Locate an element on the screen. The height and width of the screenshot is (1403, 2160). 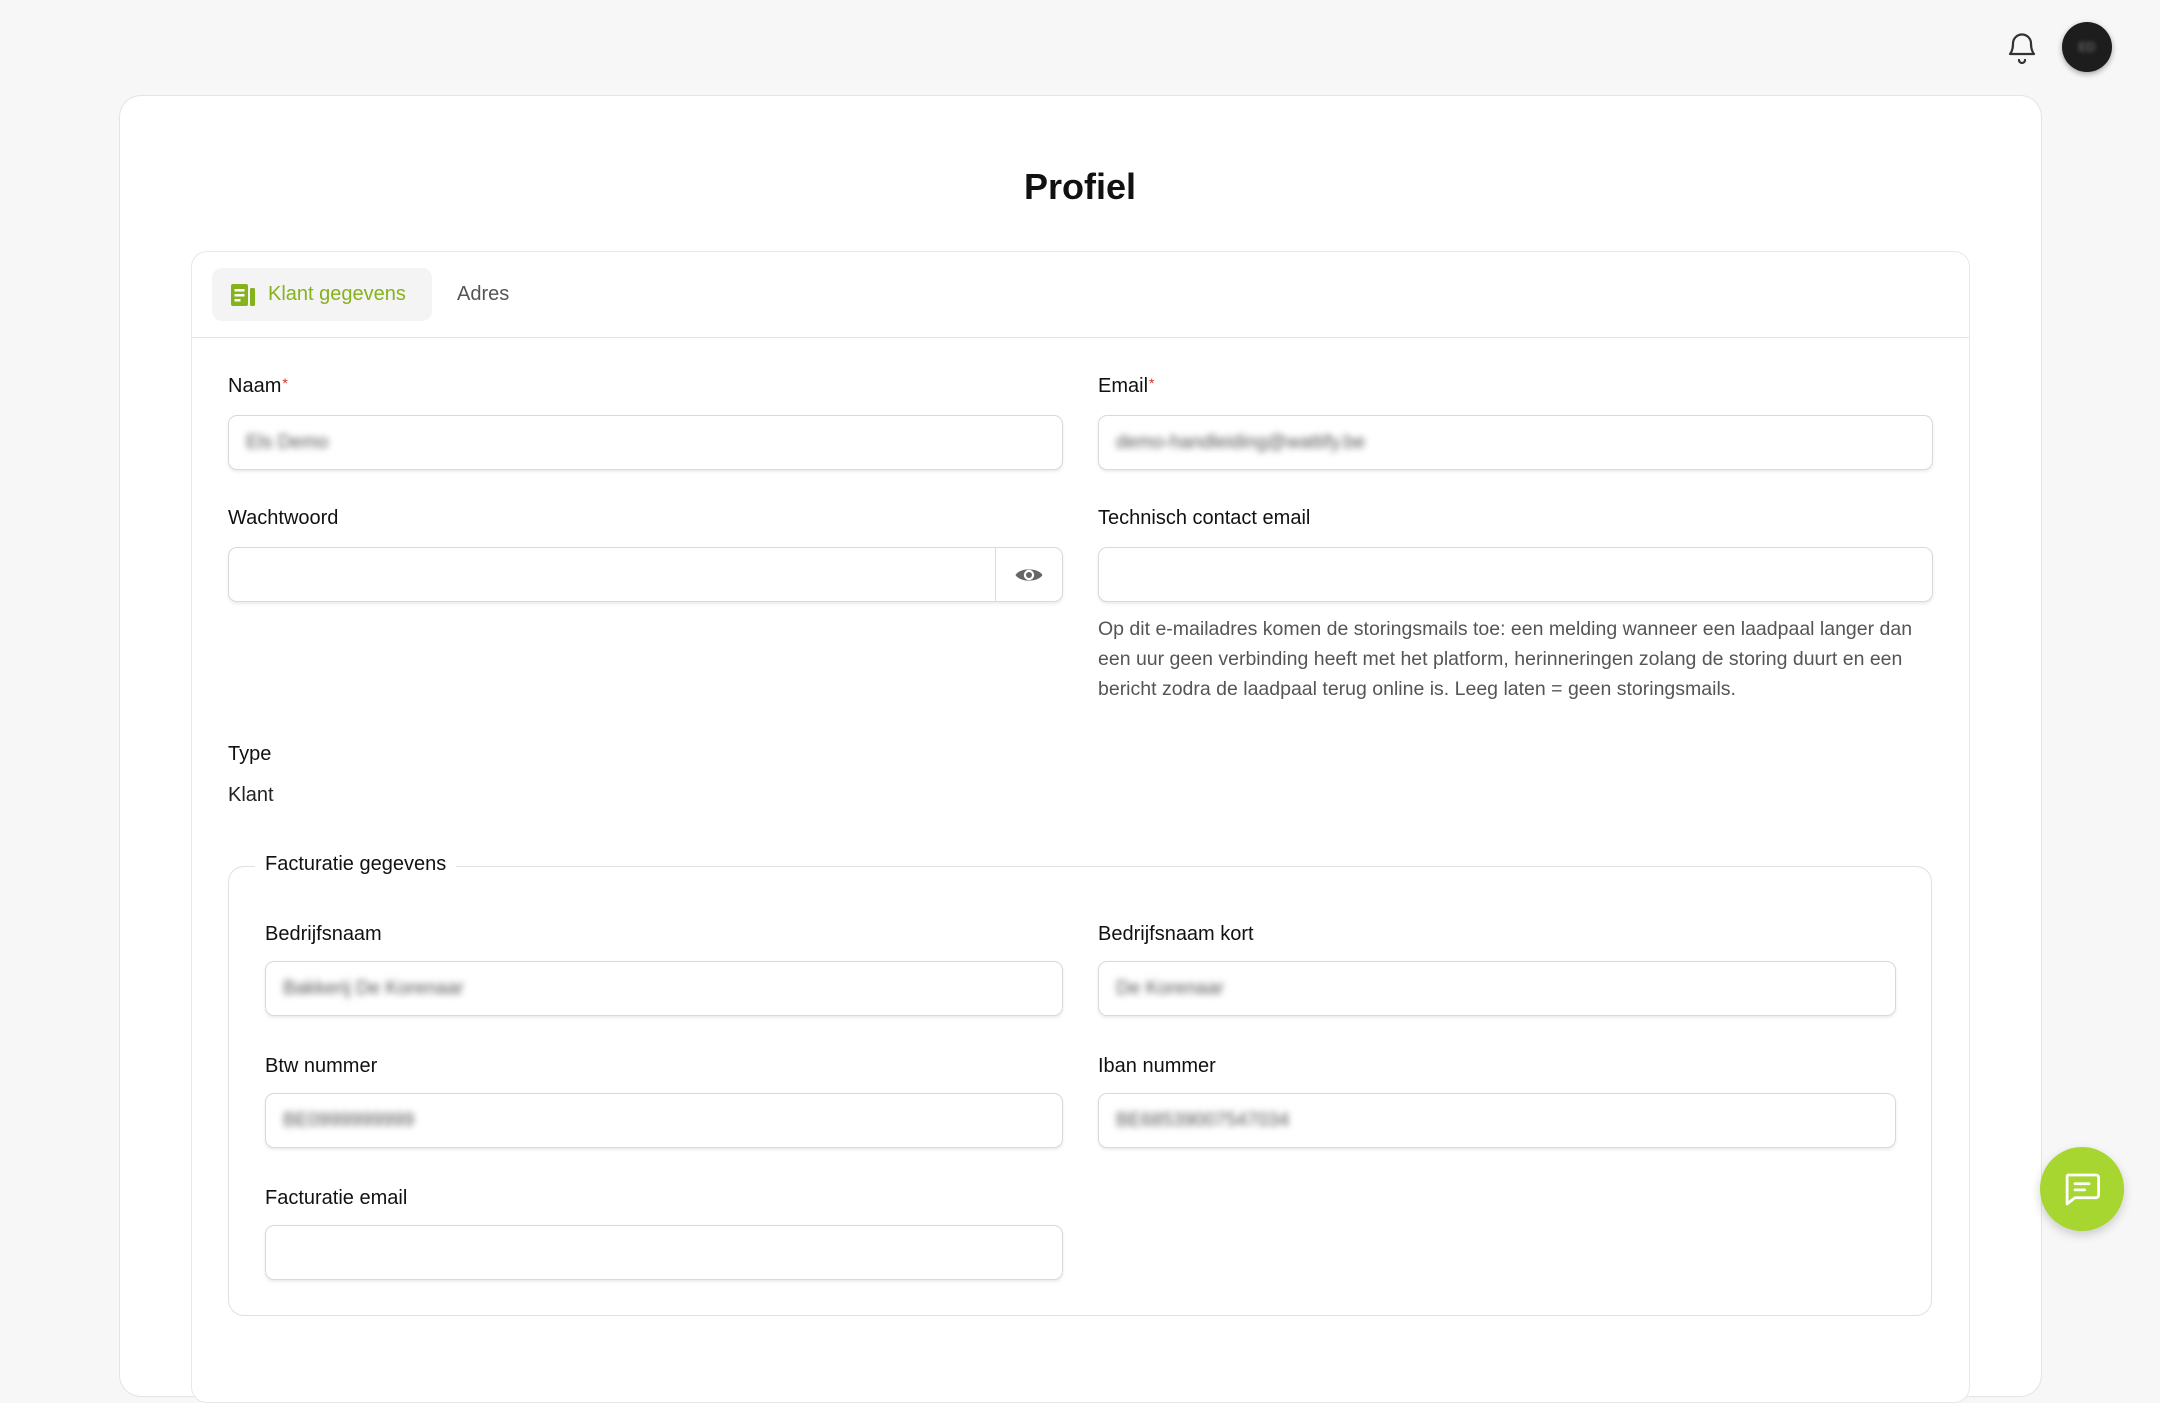
avatar-initials: ED is located at coordinates (2087, 47).